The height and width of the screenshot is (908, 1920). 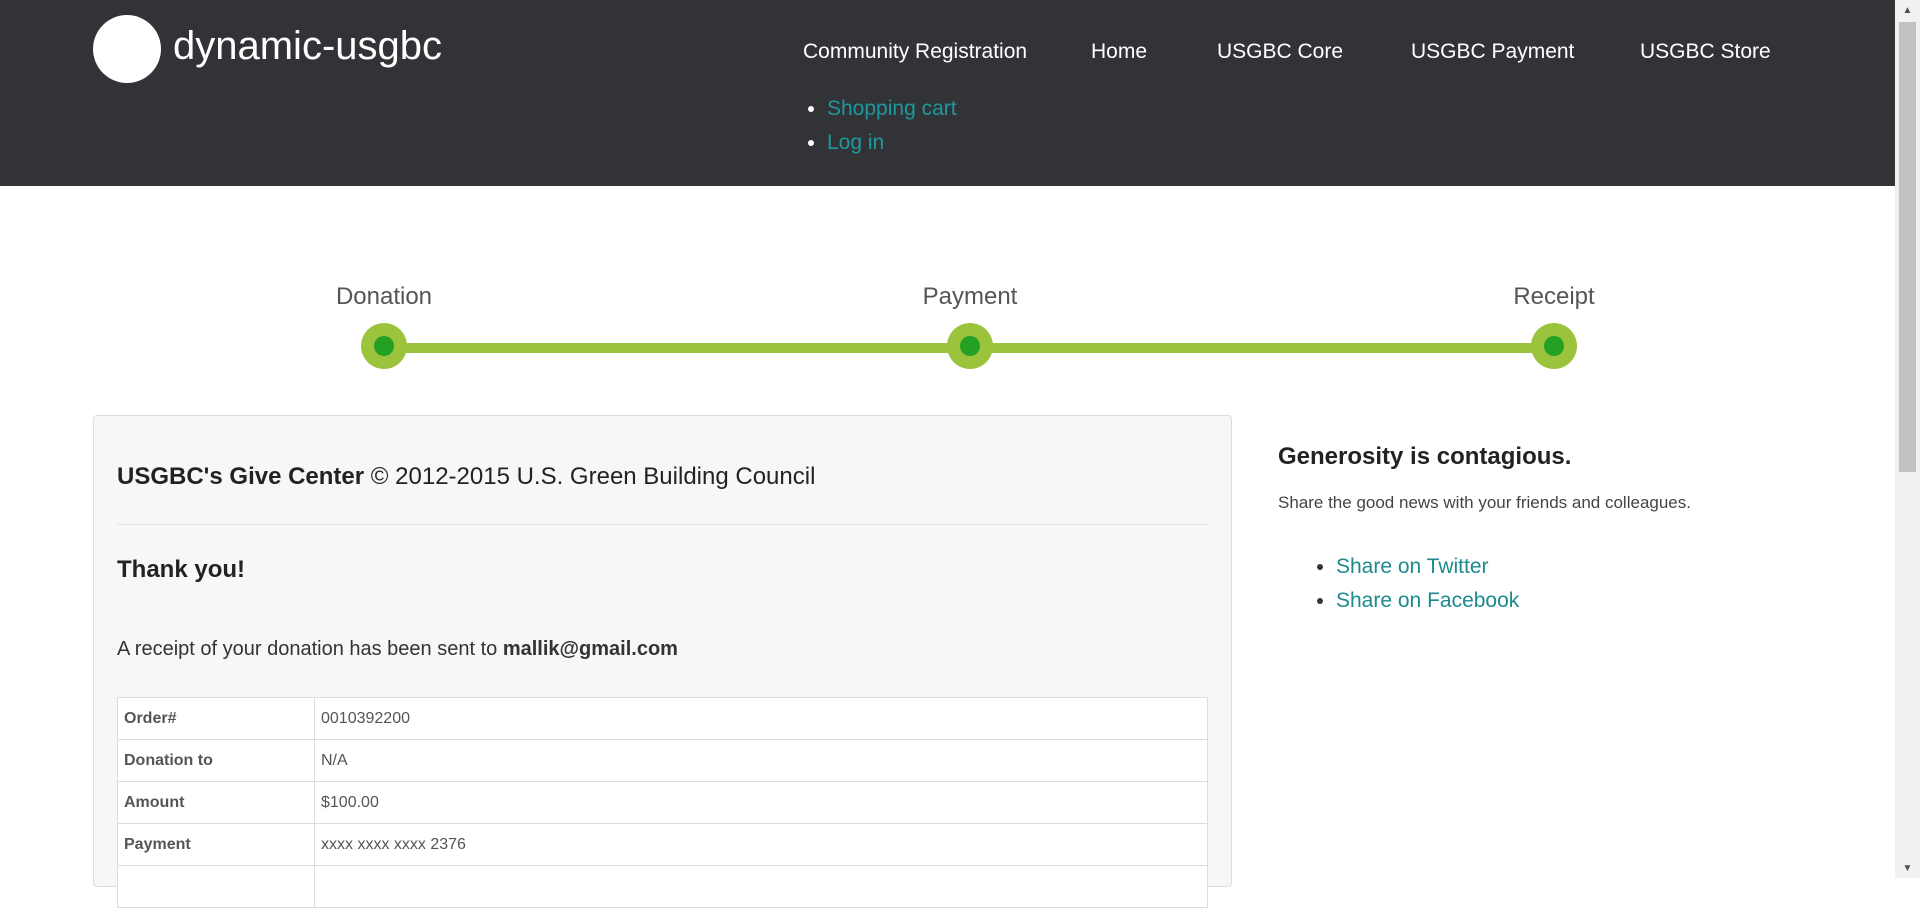 What do you see at coordinates (216, 718) in the screenshot?
I see `order-number-label: Order#` at bounding box center [216, 718].